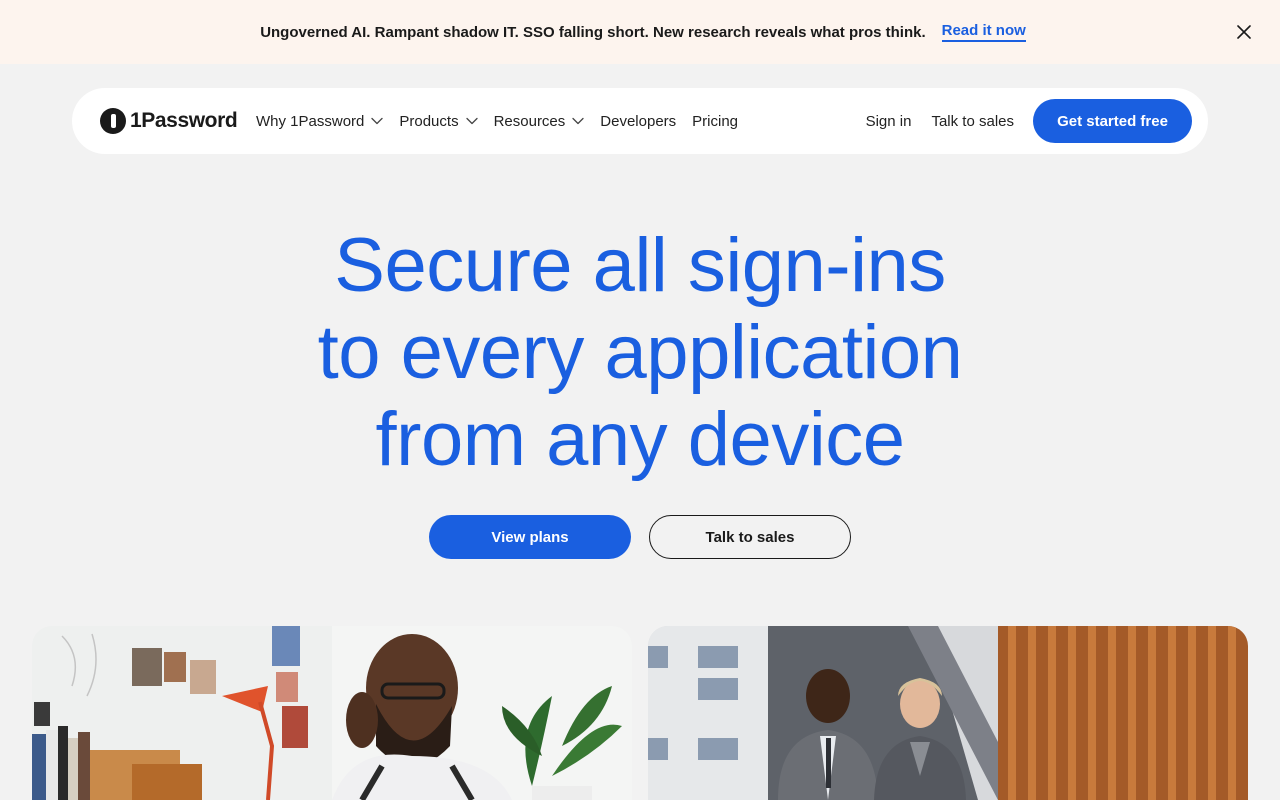  Describe the element at coordinates (113, 121) in the screenshot. I see `logo-icon` at that location.